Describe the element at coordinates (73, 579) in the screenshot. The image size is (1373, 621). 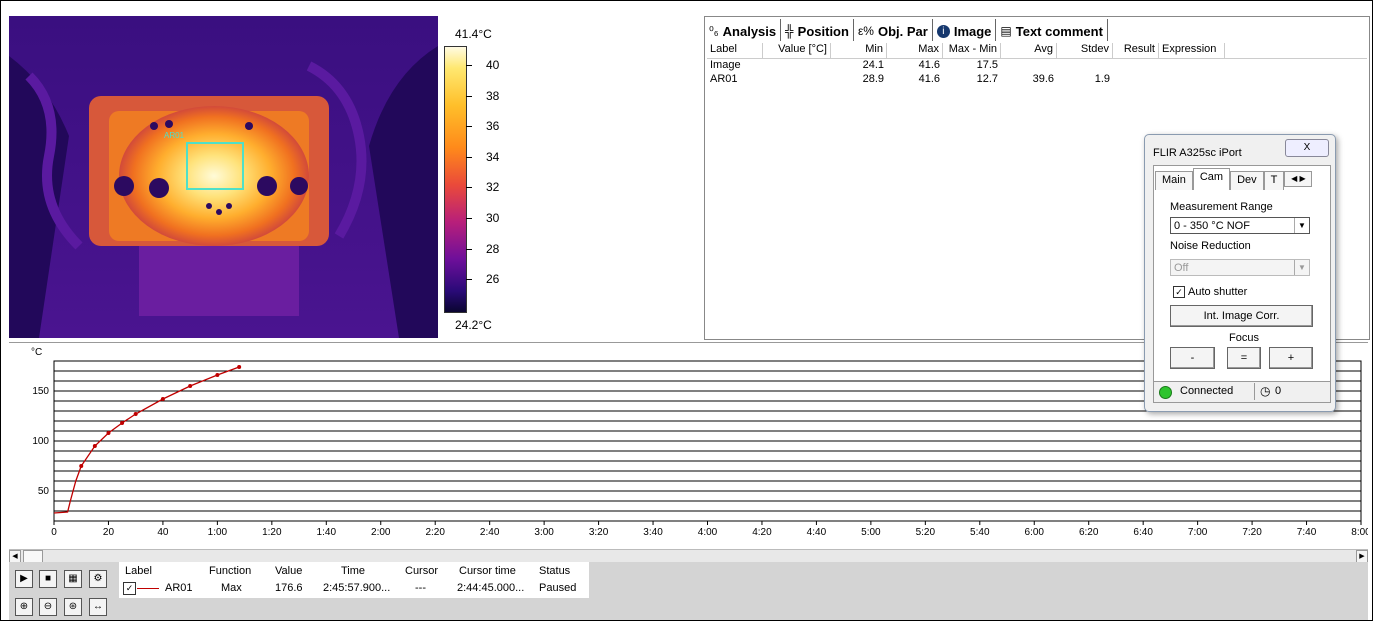
I see `add-plot-icon: ▦` at that location.